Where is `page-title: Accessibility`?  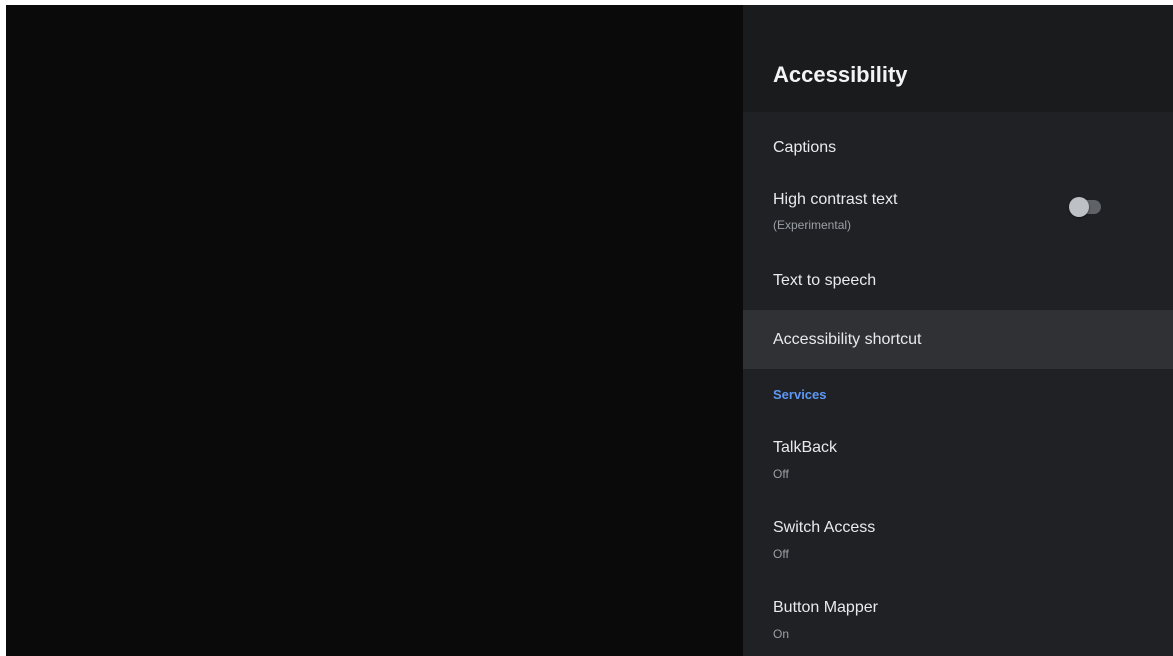
page-title: Accessibility is located at coordinates (840, 74).